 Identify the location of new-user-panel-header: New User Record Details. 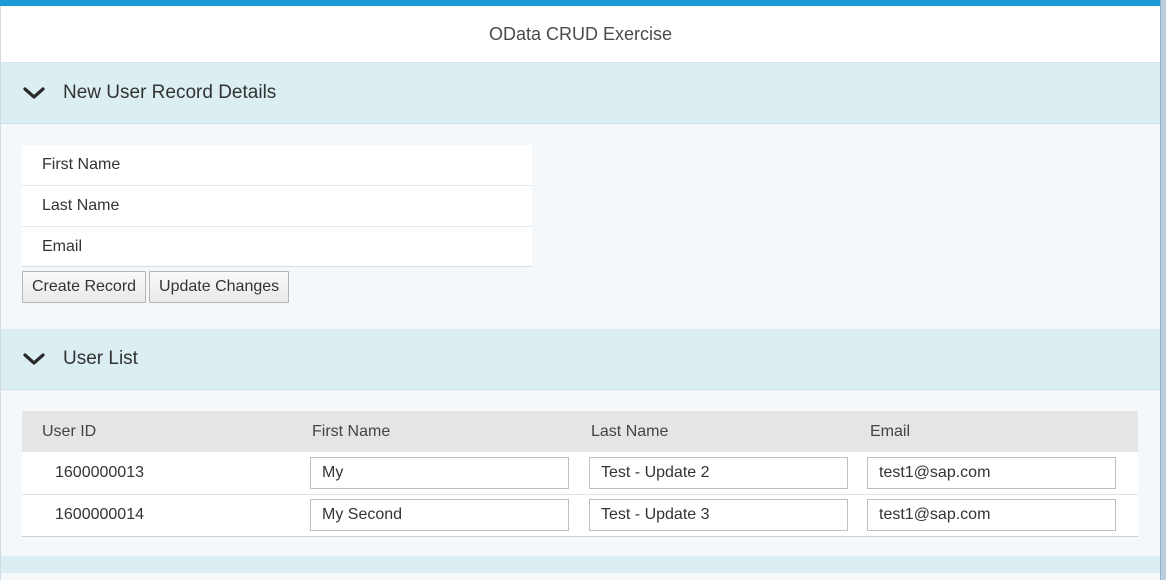
(580, 93).